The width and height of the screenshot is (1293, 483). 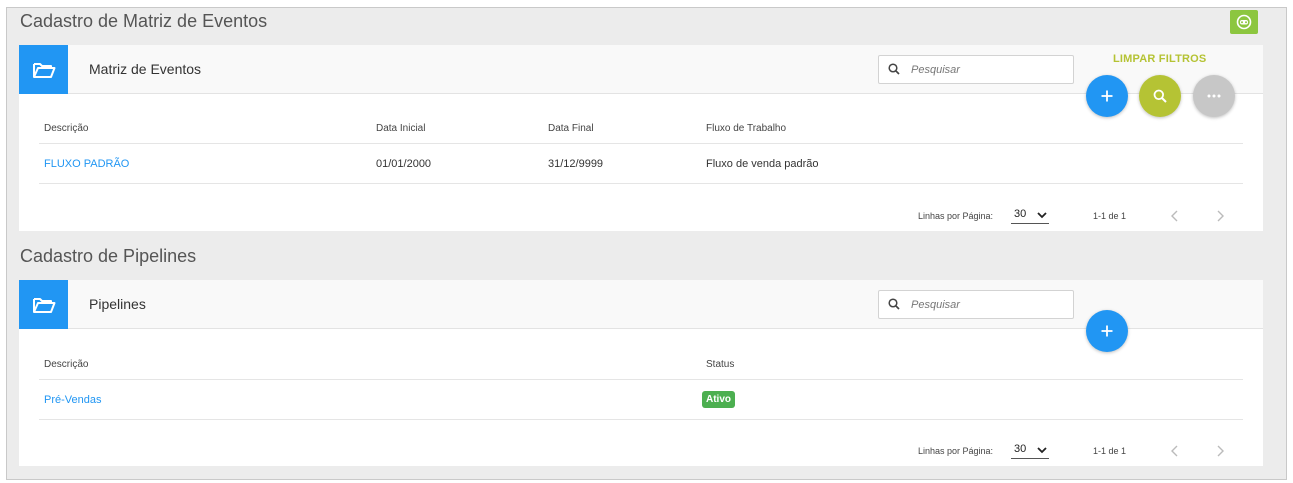 What do you see at coordinates (720, 364) in the screenshot?
I see `col-head-status: Status` at bounding box center [720, 364].